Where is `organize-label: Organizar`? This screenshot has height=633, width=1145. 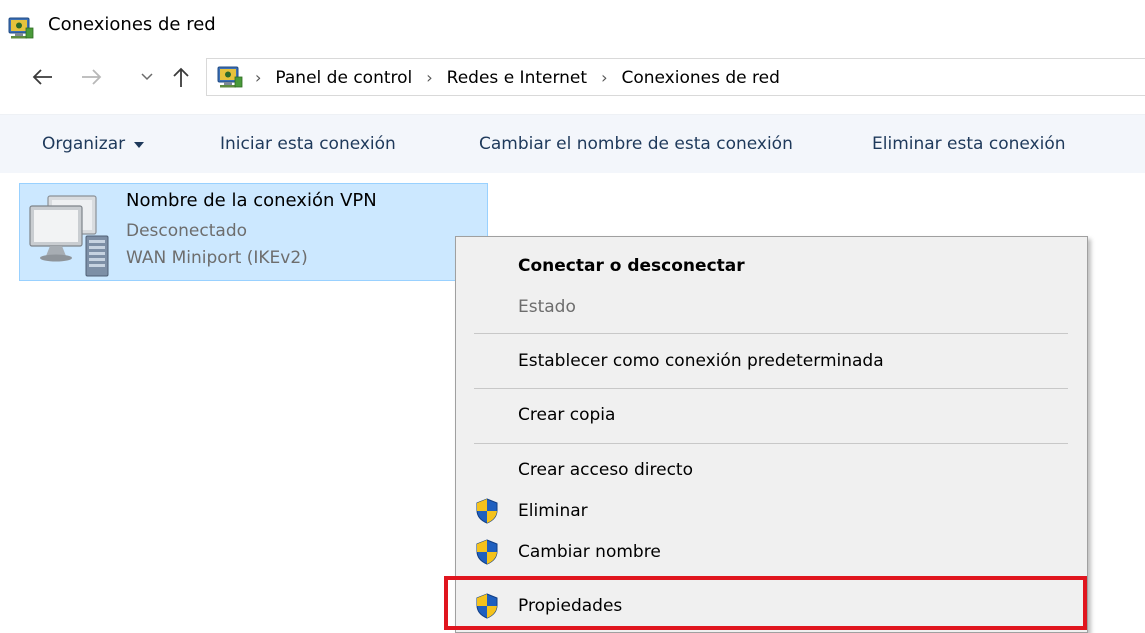 organize-label: Organizar is located at coordinates (84, 144).